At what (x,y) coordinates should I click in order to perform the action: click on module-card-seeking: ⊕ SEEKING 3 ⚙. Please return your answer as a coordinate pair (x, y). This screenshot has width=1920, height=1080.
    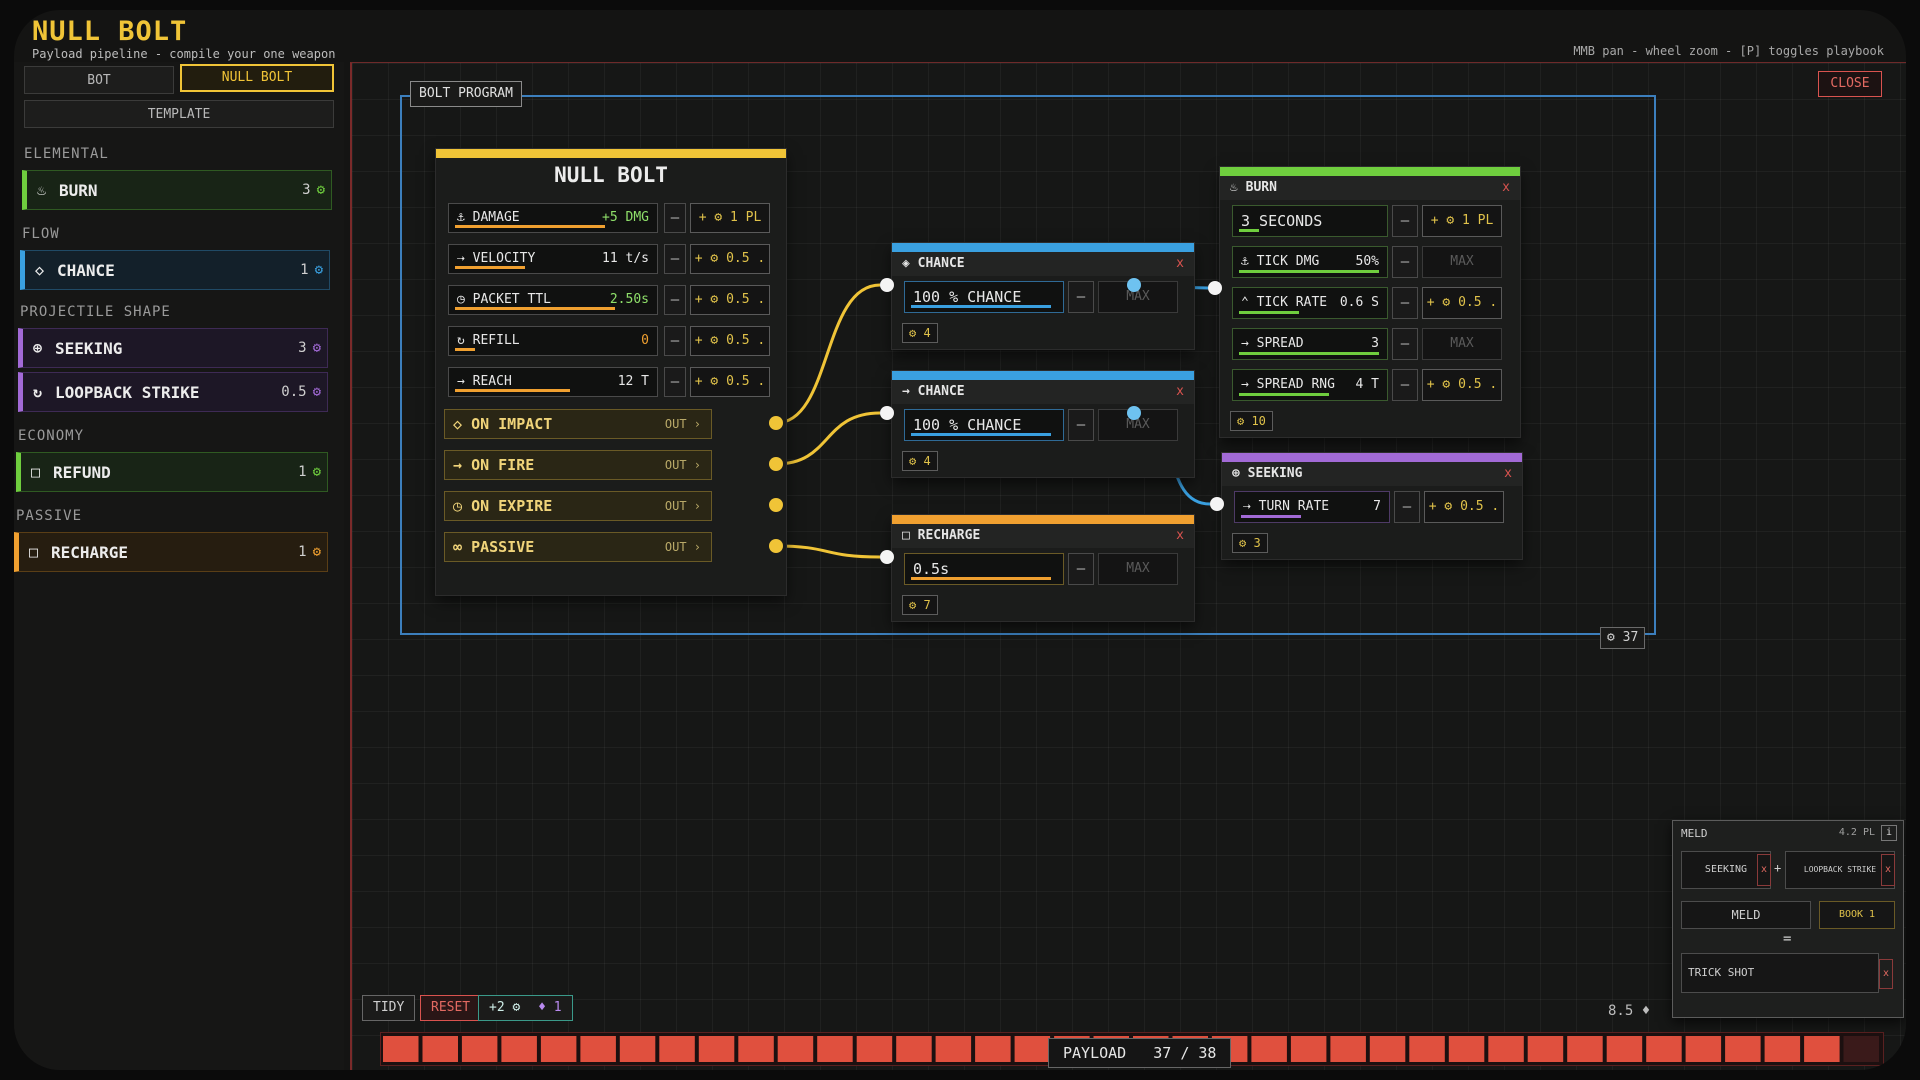
    Looking at the image, I should click on (173, 348).